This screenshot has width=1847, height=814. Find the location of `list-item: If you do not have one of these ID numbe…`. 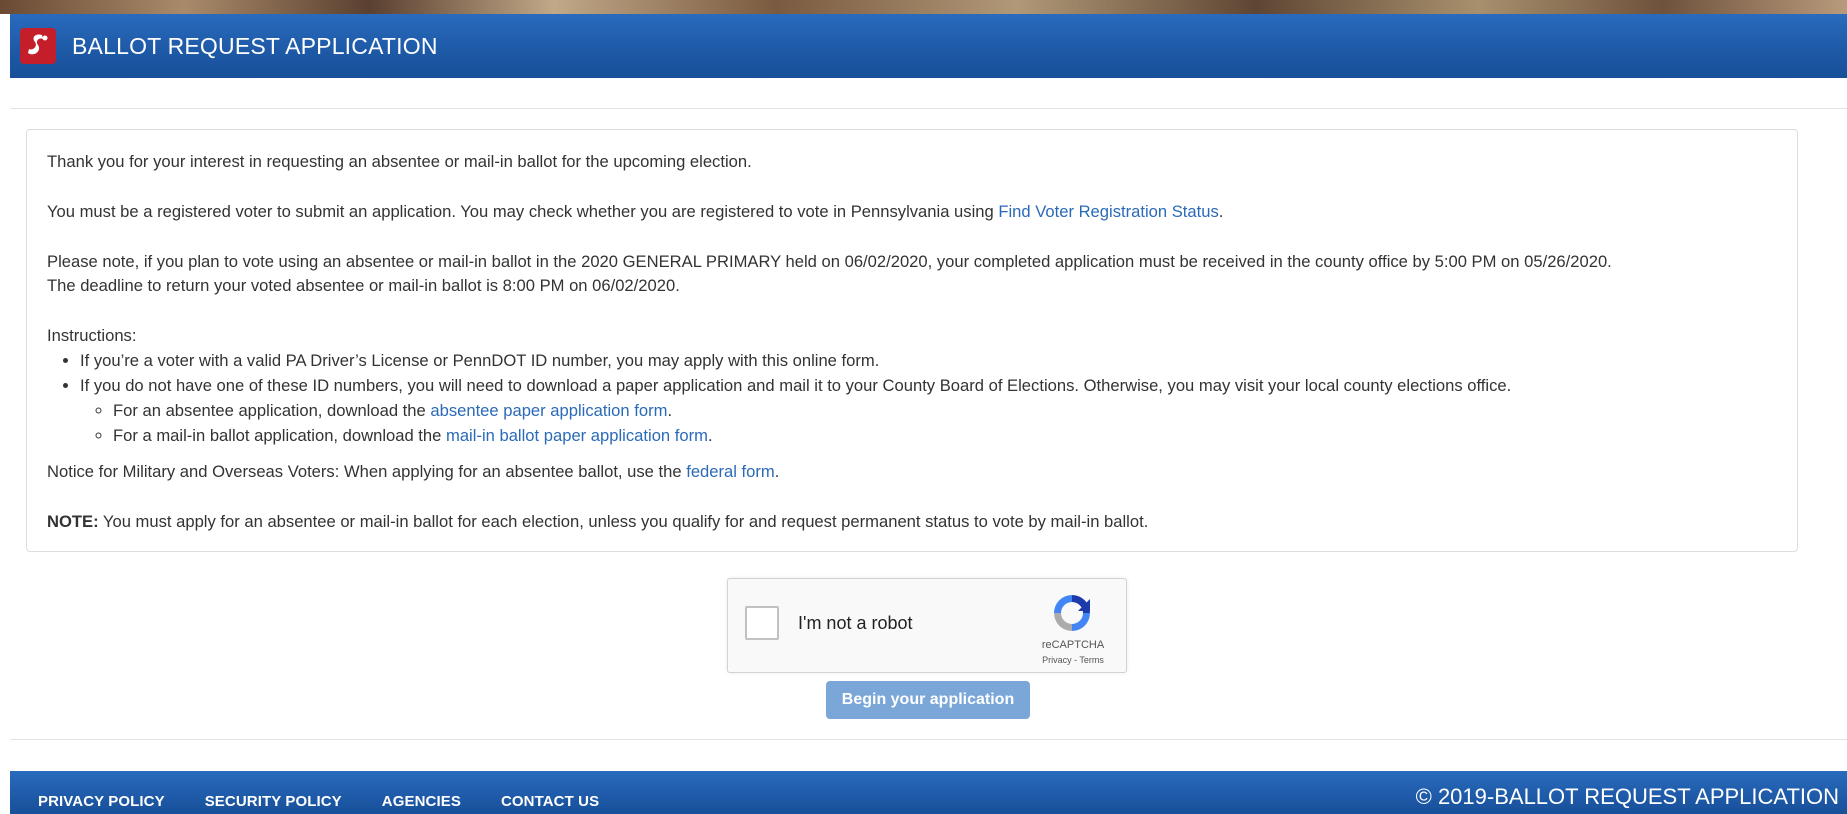

list-item: If you do not have one of these ID numbe… is located at coordinates (928, 410).